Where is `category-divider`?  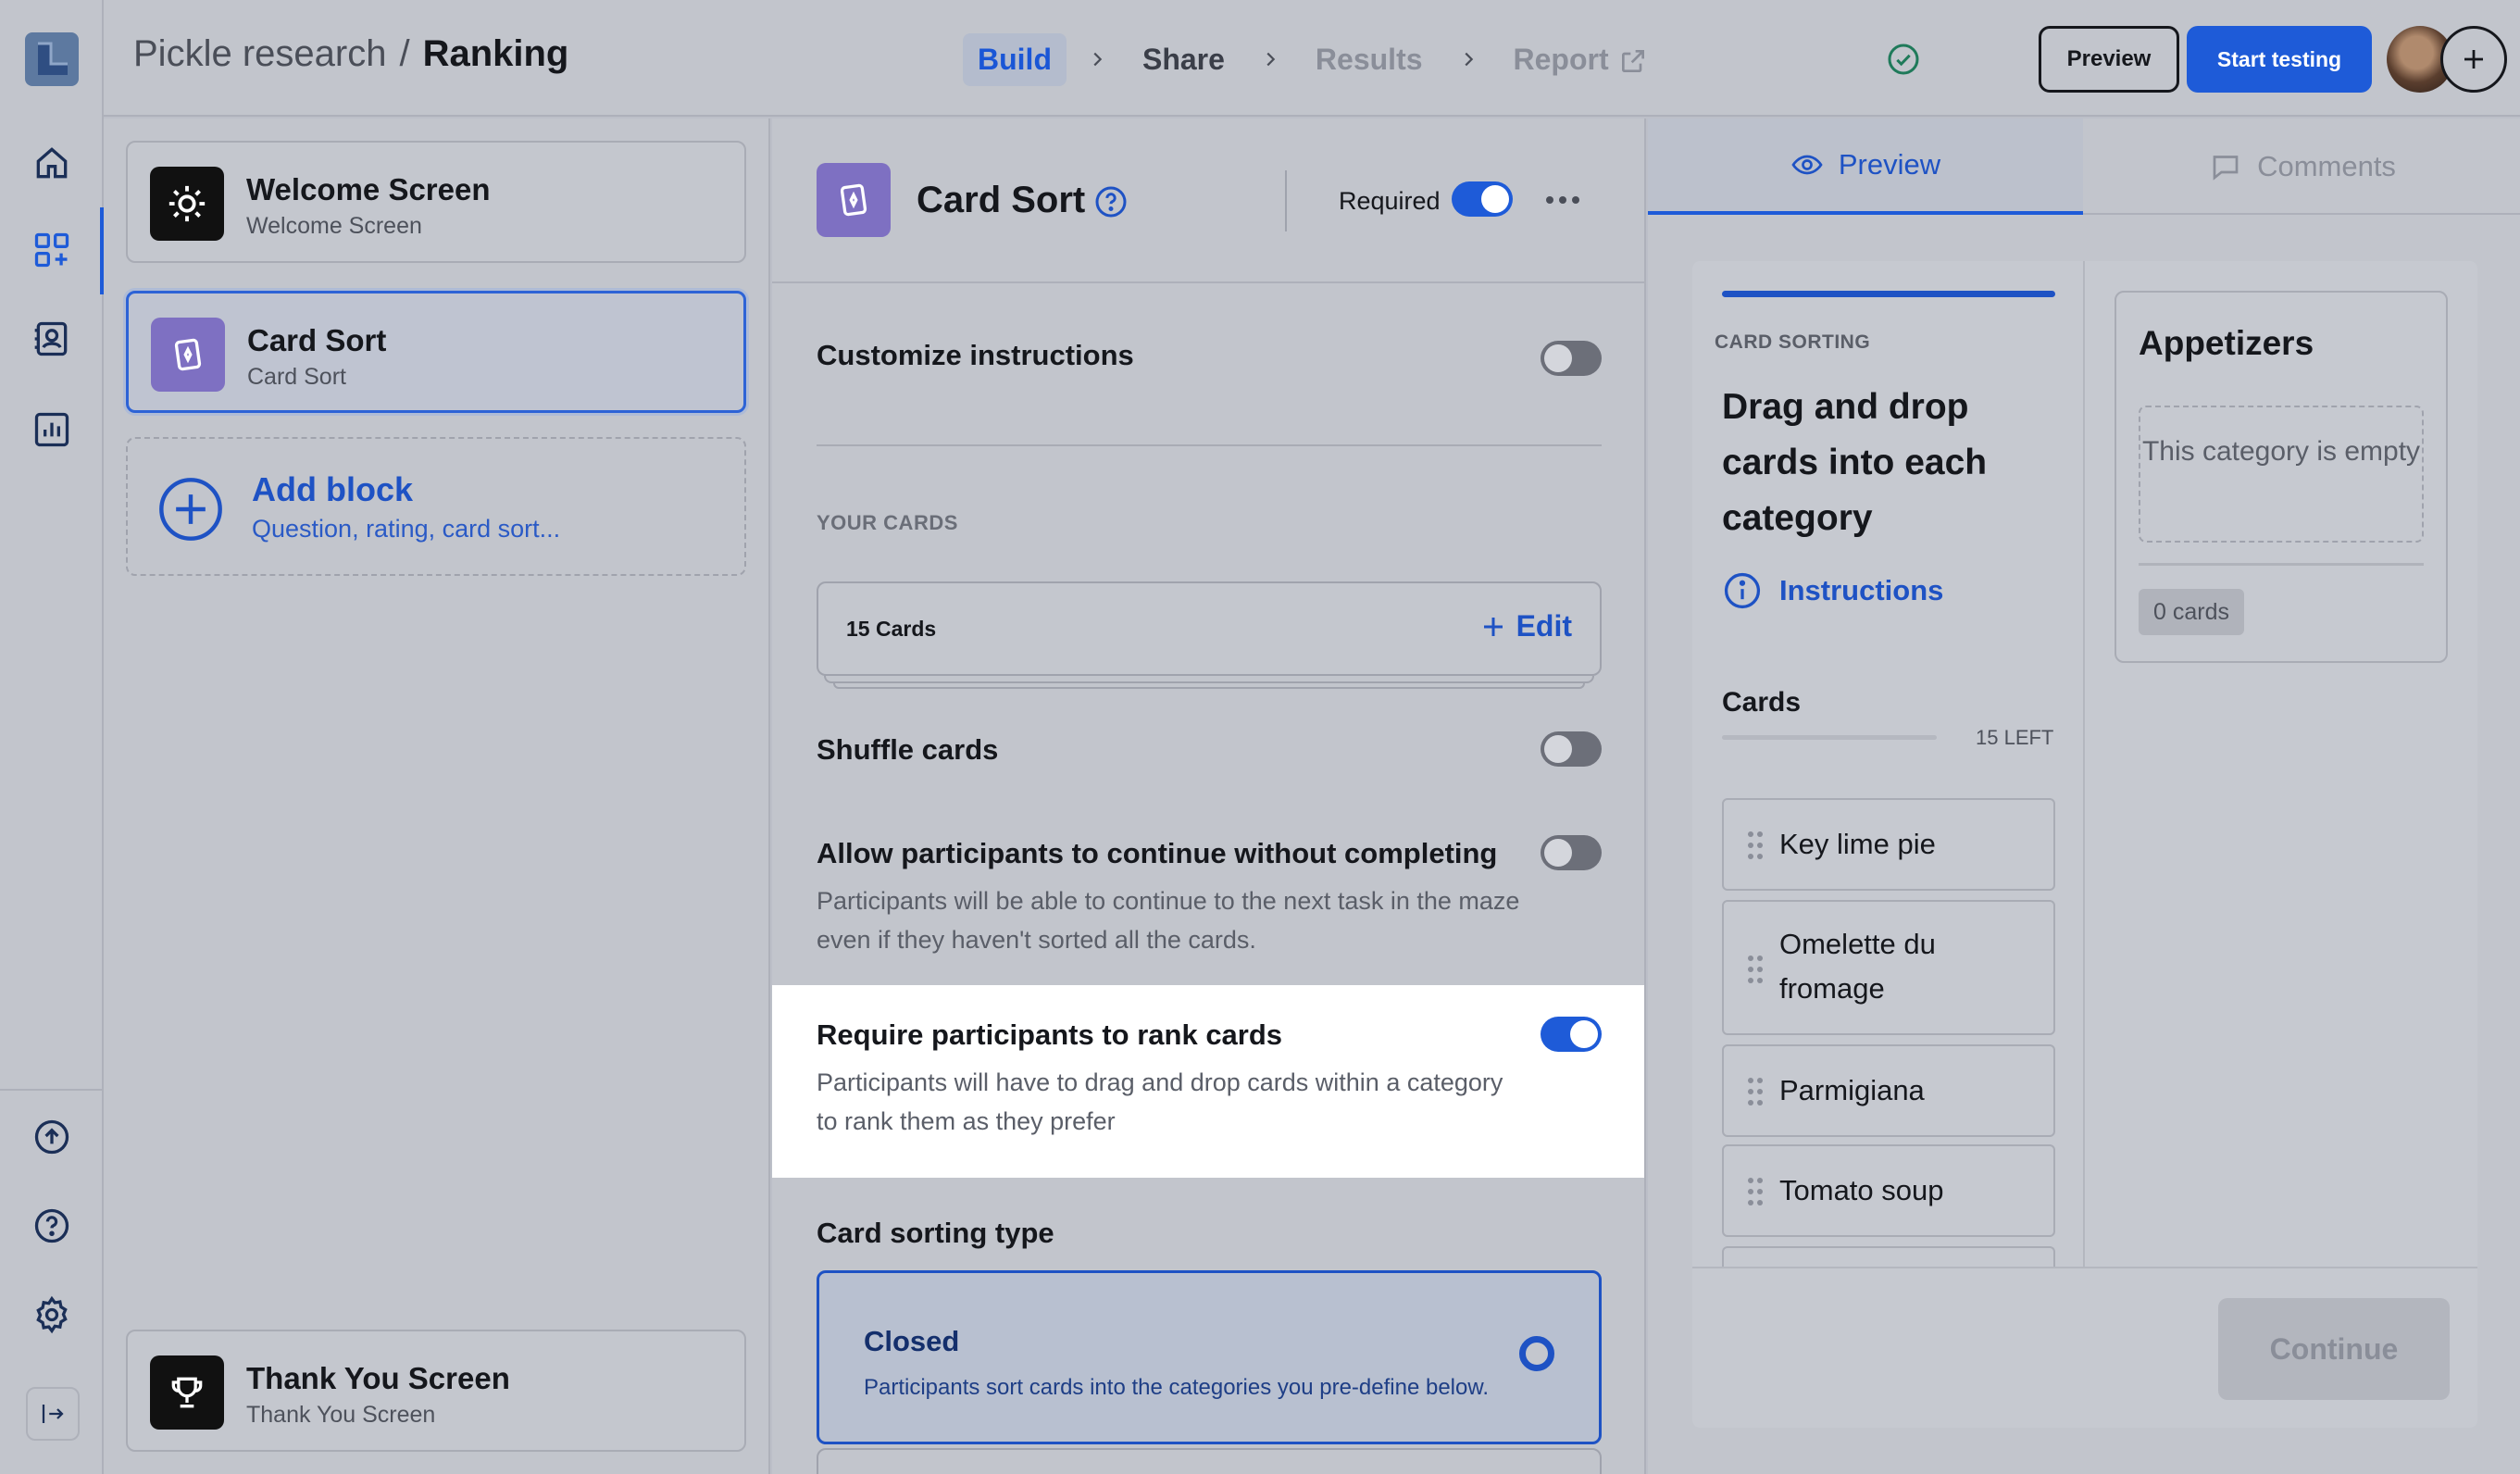
category-divider is located at coordinates (2281, 564).